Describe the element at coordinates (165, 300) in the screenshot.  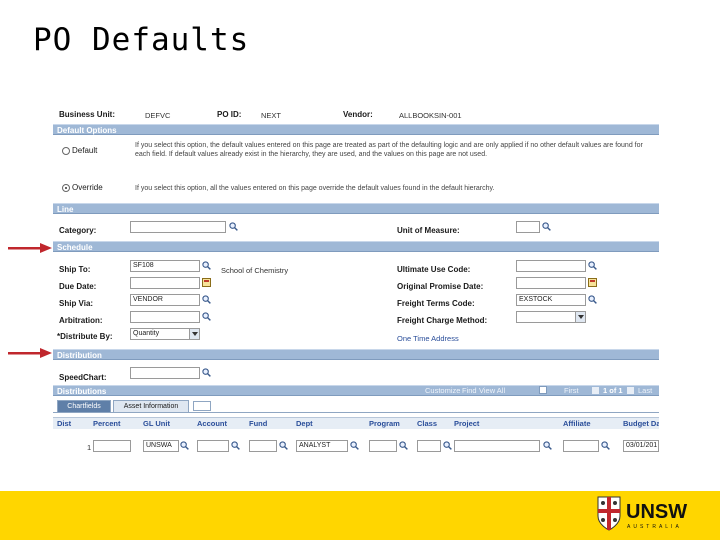
I see `ship-via-input: VENDOR` at that location.